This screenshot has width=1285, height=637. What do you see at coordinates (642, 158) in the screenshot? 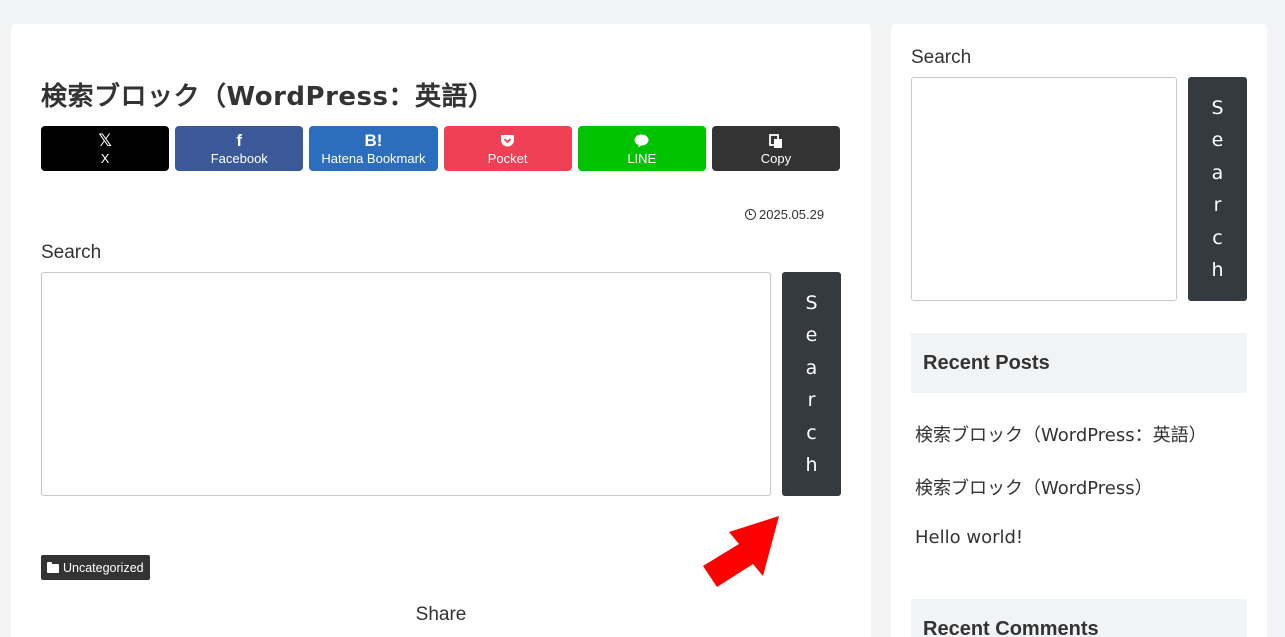
I see `share-label: LINE` at bounding box center [642, 158].